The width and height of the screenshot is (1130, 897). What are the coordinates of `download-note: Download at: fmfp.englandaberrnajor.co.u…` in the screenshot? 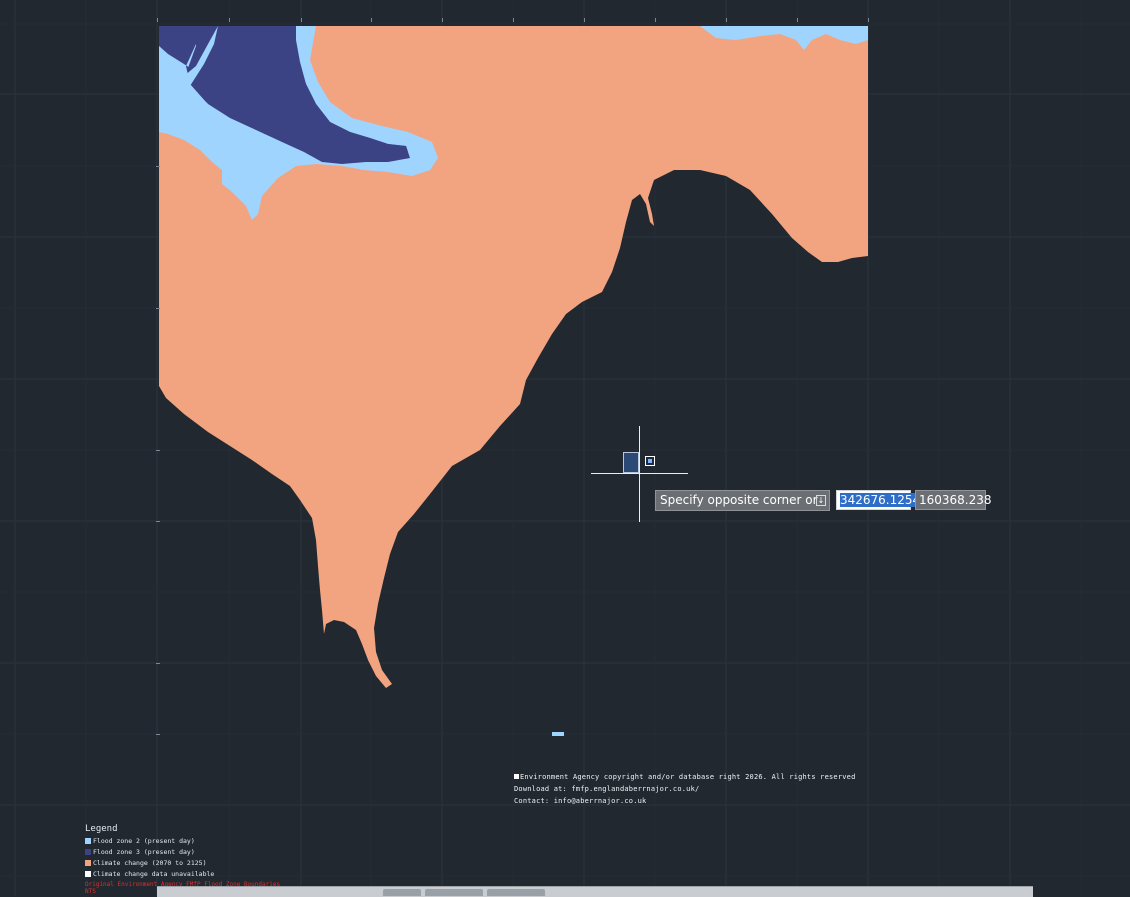 It's located at (607, 789).